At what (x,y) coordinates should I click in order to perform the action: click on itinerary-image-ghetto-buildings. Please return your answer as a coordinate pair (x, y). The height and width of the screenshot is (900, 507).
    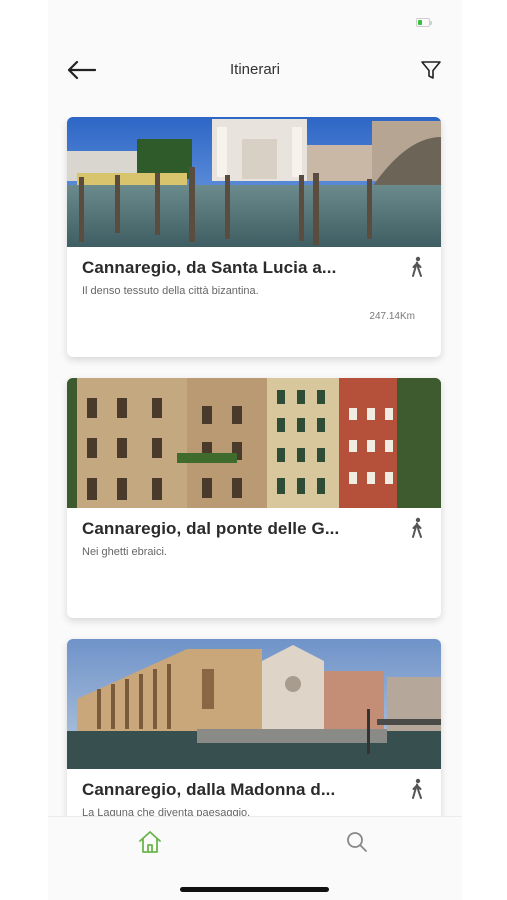
    Looking at the image, I should click on (254, 443).